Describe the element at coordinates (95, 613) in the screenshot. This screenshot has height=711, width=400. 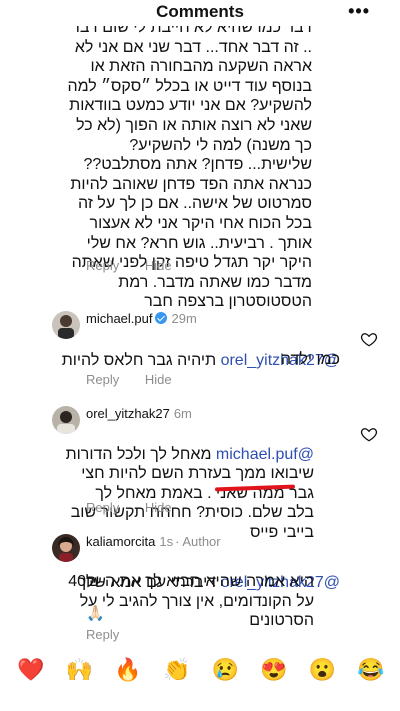
I see `praying-hands-emoji: 🙏🏻` at that location.